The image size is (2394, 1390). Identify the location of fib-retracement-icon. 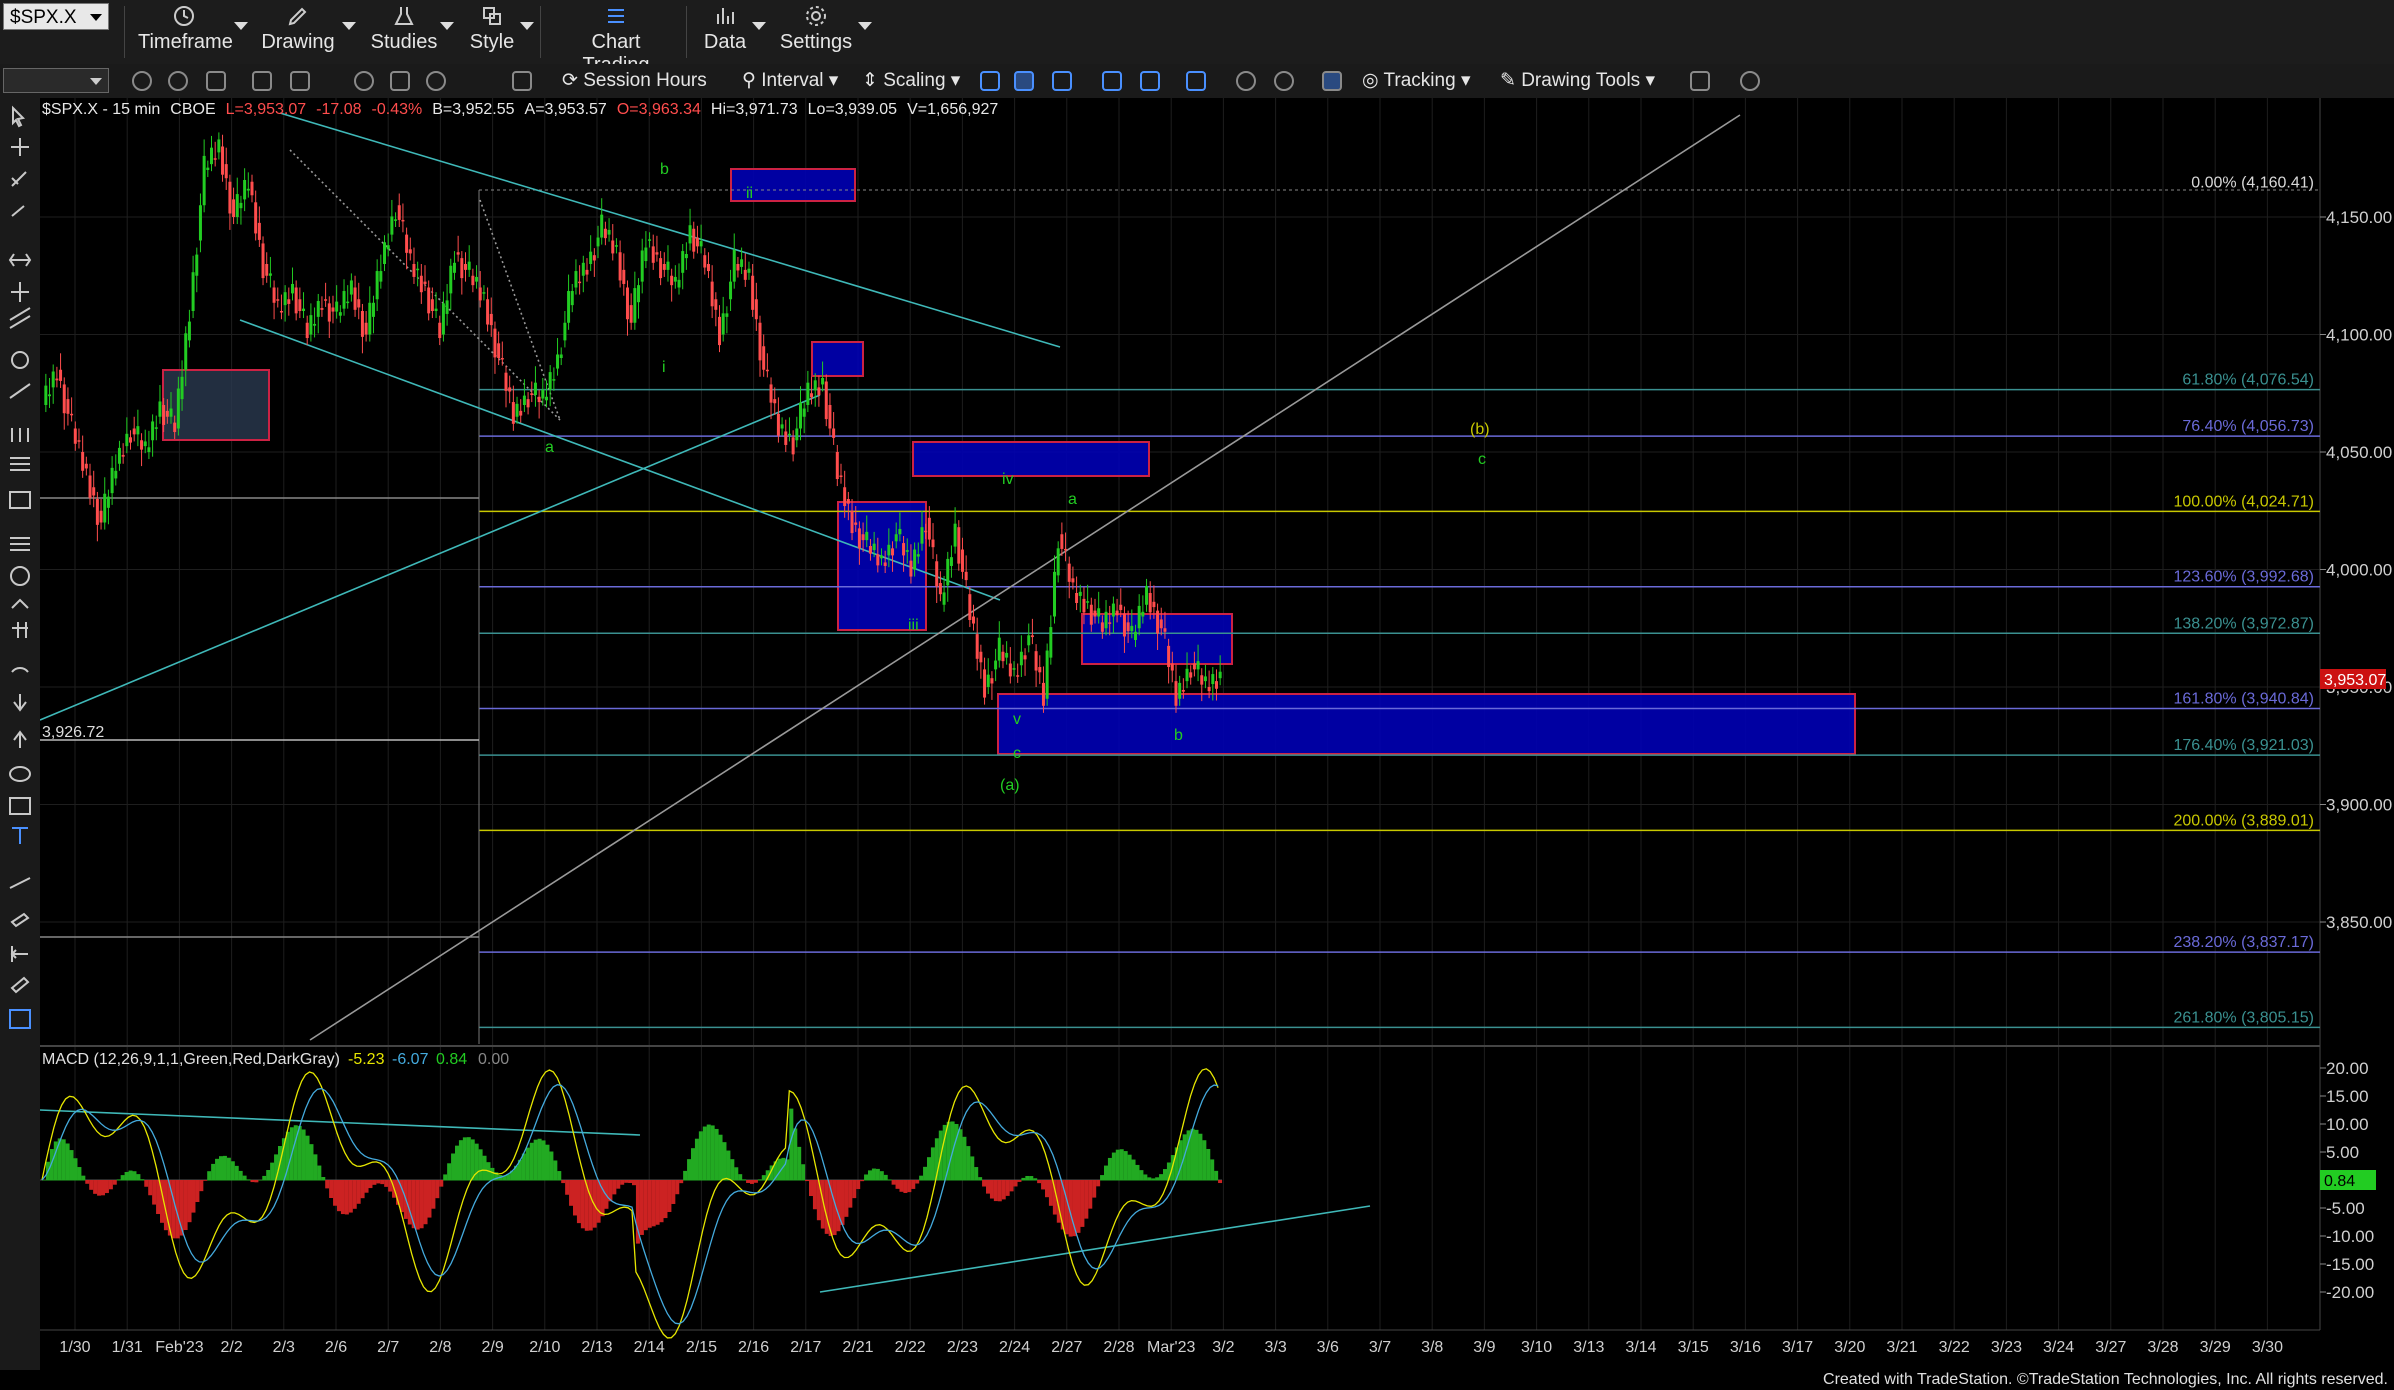
(20, 464).